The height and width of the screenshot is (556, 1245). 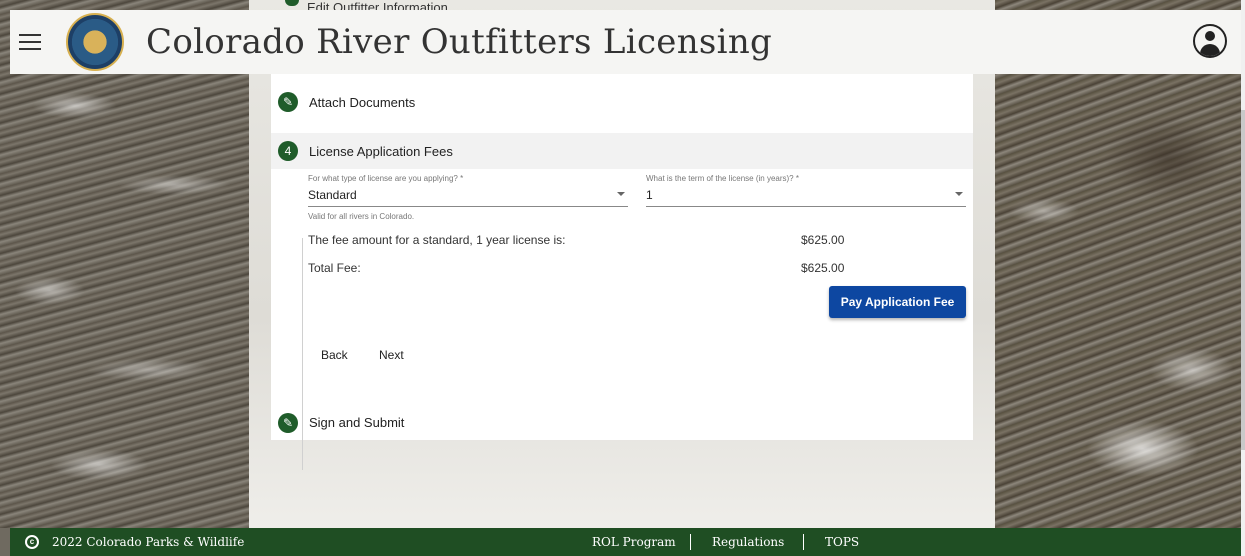 What do you see at coordinates (288, 151) in the screenshot?
I see `step-number-badge: 4` at bounding box center [288, 151].